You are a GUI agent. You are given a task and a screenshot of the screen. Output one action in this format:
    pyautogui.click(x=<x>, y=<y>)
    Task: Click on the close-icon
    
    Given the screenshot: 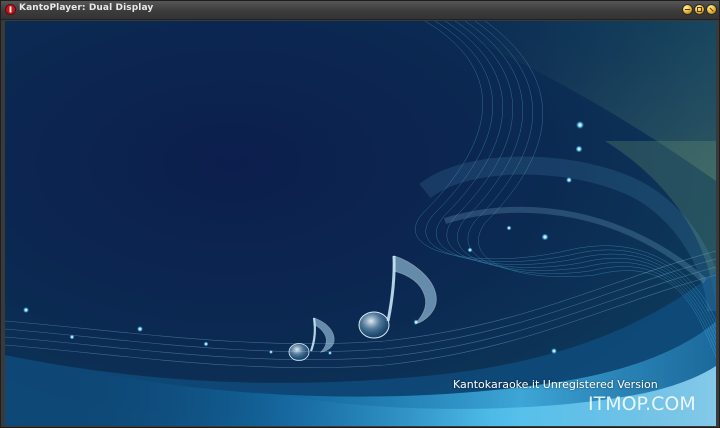 What is the action you would take?
    pyautogui.click(x=711, y=9)
    